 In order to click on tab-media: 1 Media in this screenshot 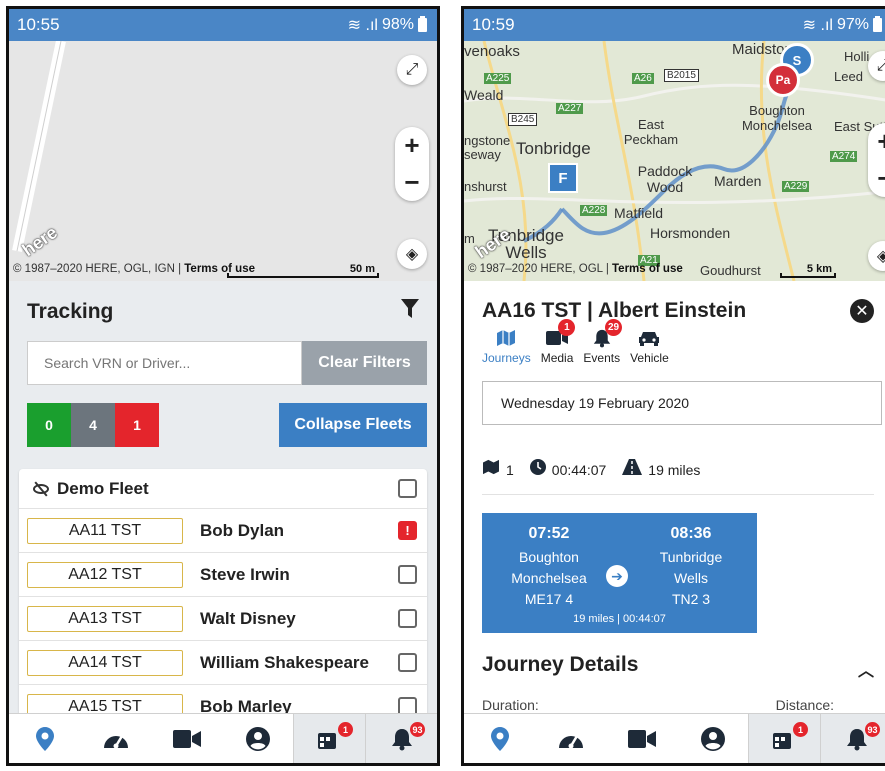, I will do `click(558, 342)`.